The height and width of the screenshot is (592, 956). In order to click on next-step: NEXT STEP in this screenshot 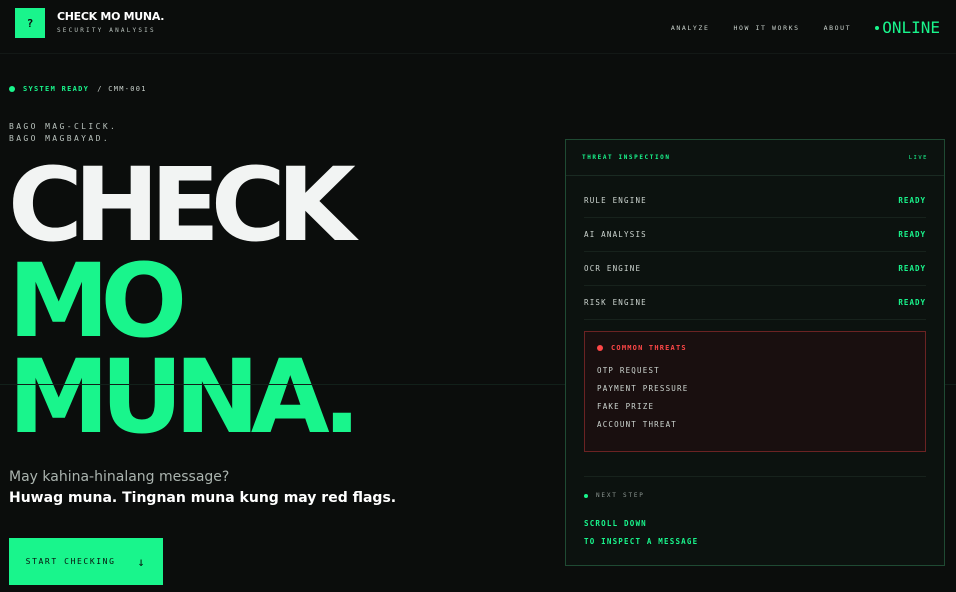, I will do `click(614, 495)`.